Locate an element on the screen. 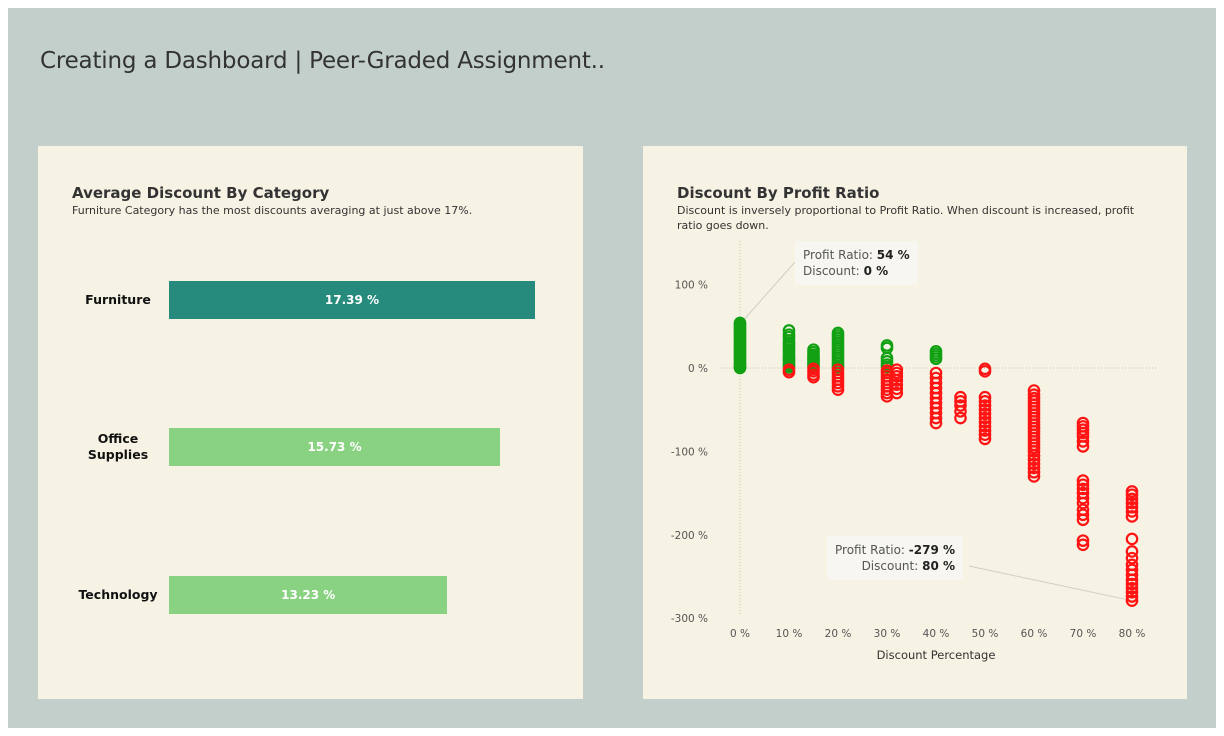 This screenshot has height=736, width=1224. y-tick-label: -200 % is located at coordinates (689, 536).